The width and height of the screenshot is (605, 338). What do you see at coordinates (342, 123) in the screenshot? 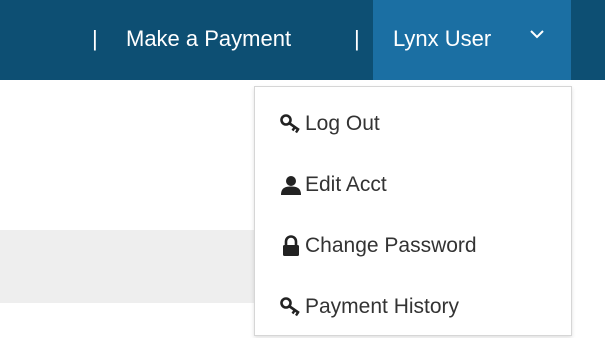
I see `menu-item-label: Log Out` at bounding box center [342, 123].